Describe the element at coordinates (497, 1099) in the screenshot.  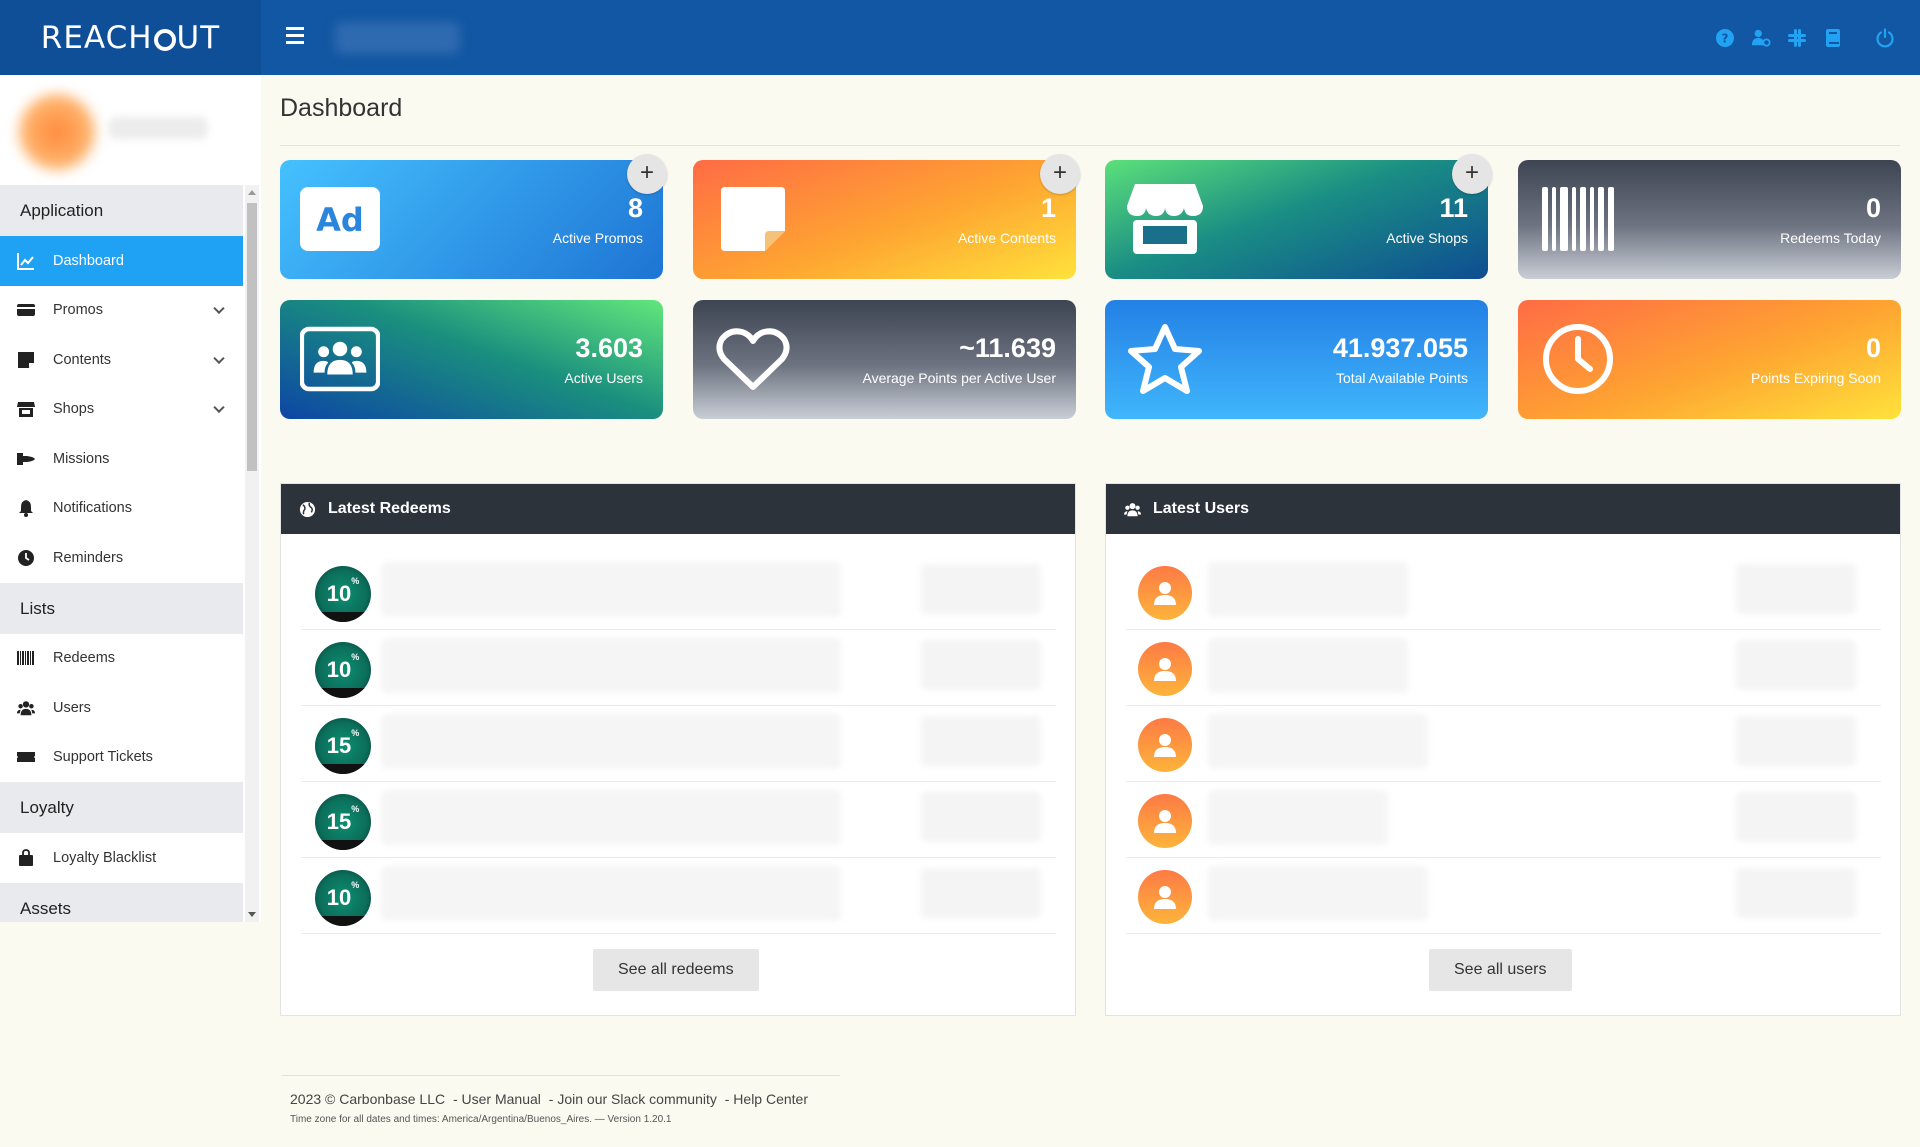
I see `footer-link-user-manual: - User Manual` at that location.